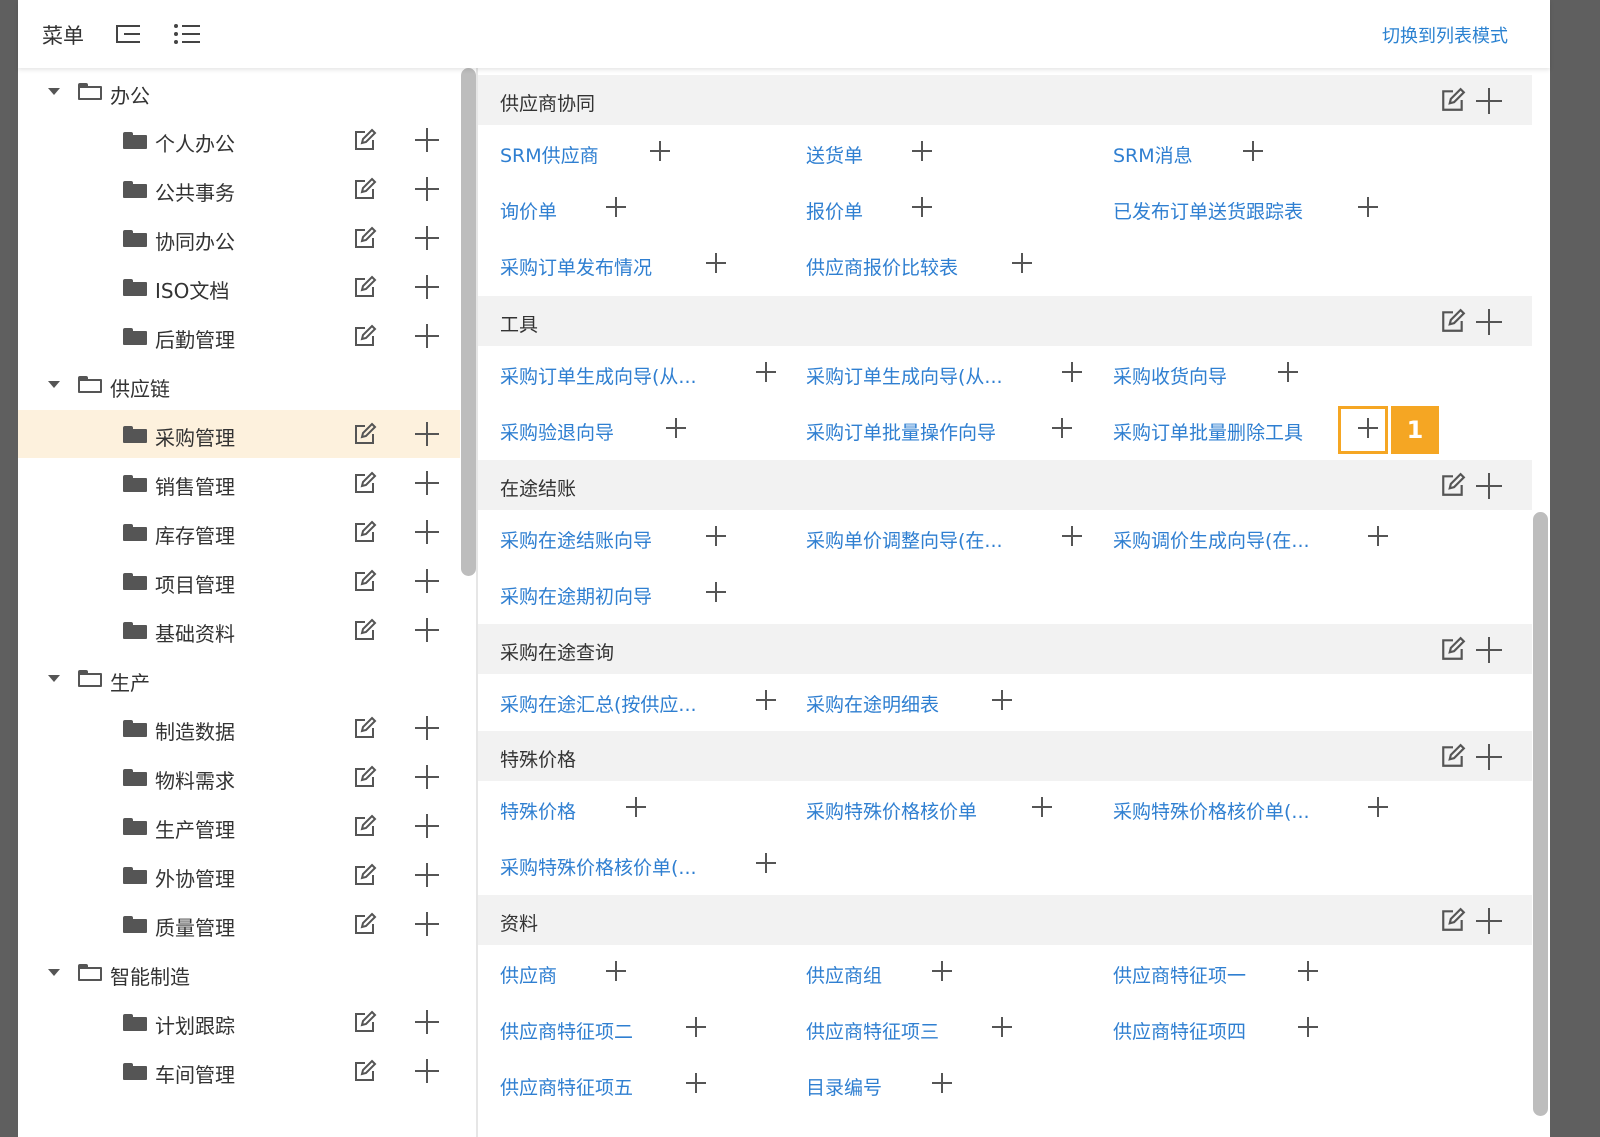 The height and width of the screenshot is (1137, 1600). Describe the element at coordinates (1179, 974) in the screenshot. I see `menu-item-label: 供应商特征项一` at that location.